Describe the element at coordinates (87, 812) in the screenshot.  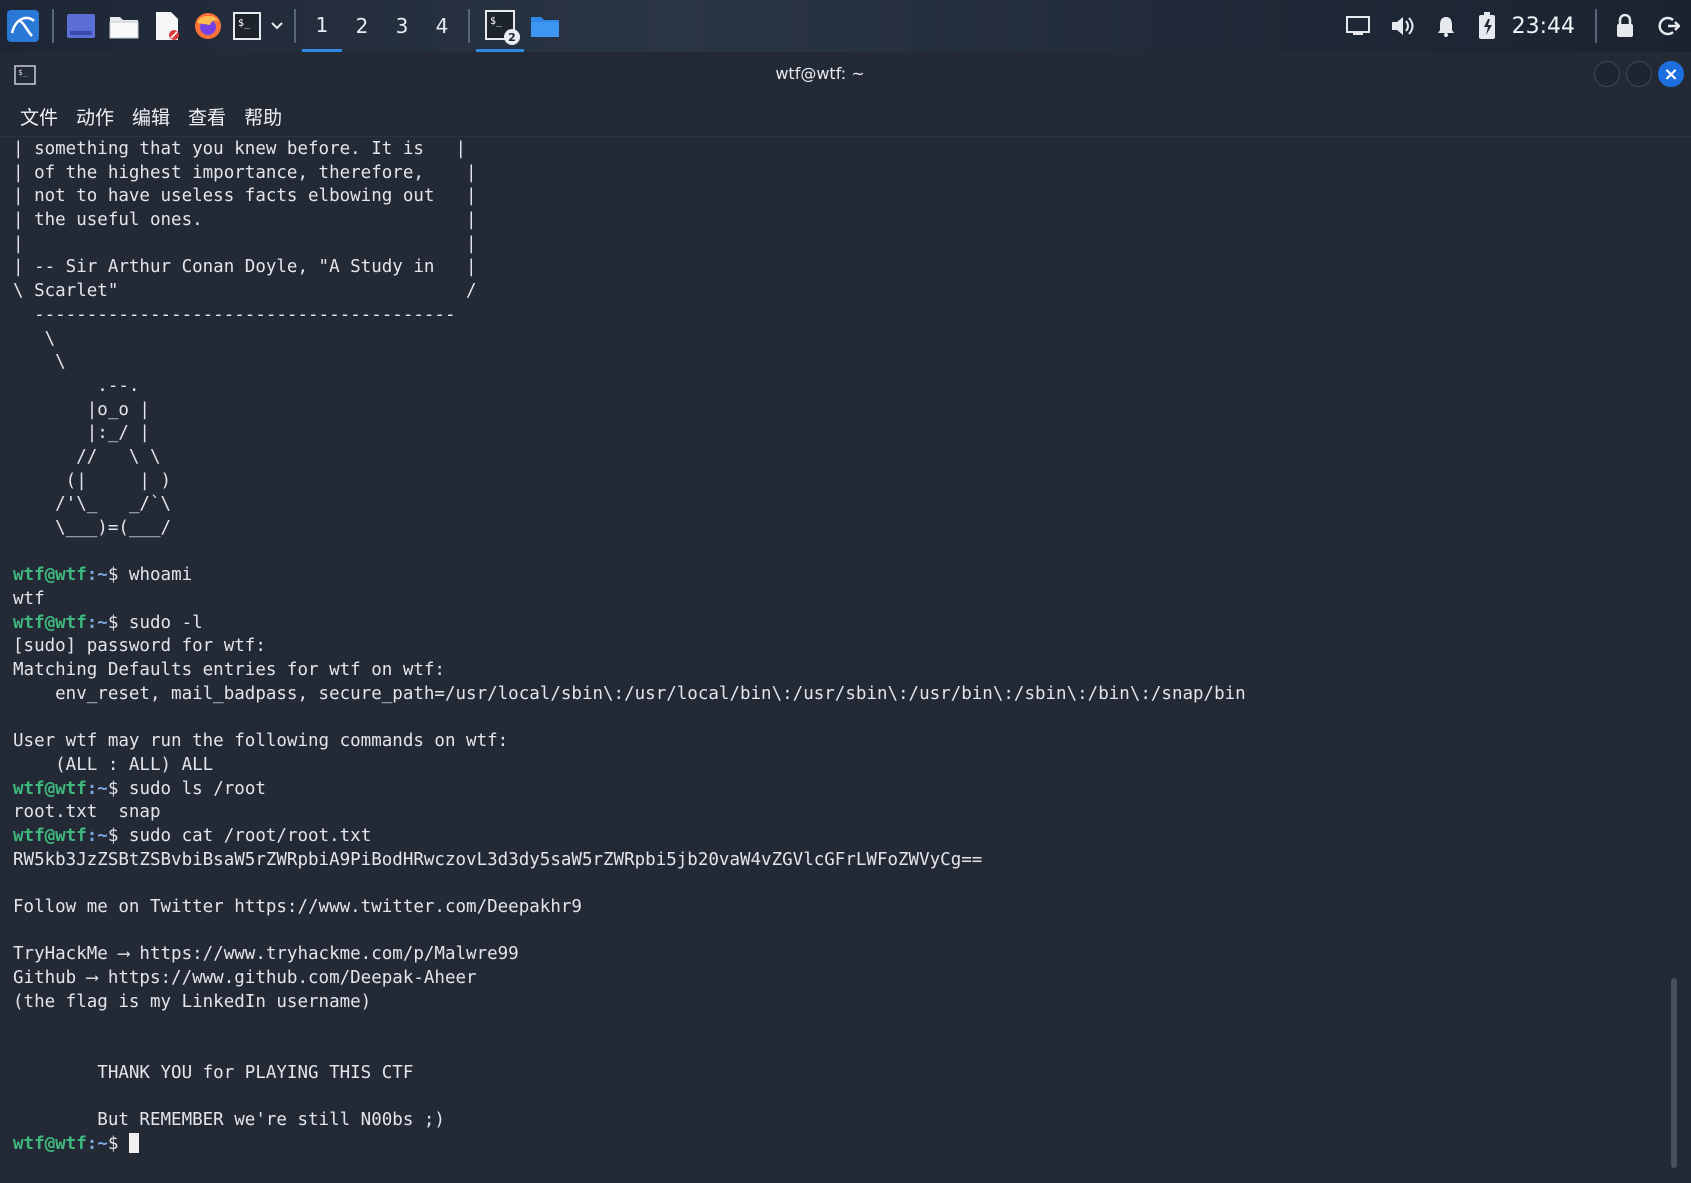
I see `terminal-line: root.txt snap` at that location.